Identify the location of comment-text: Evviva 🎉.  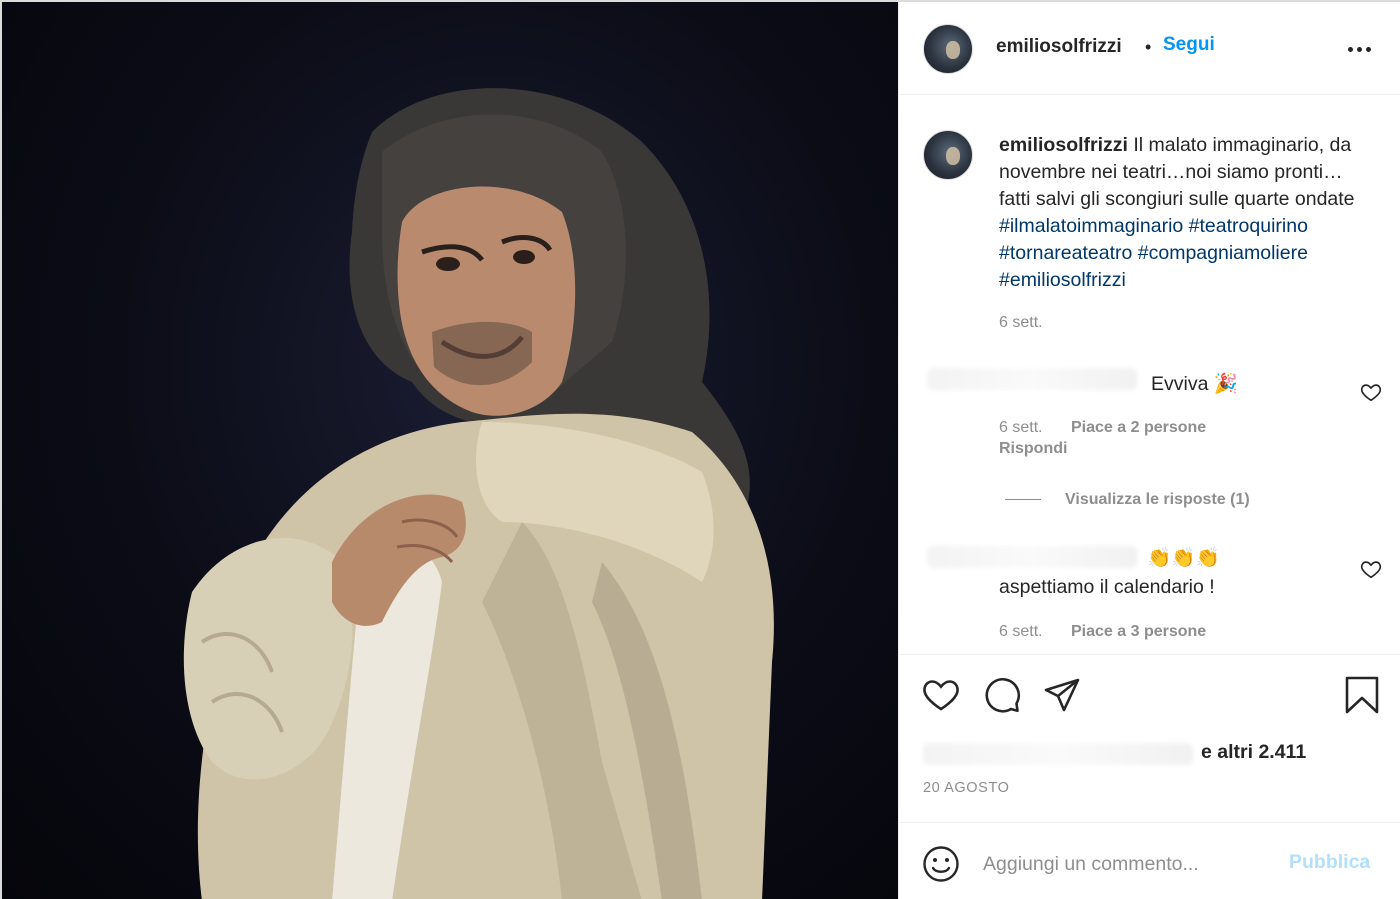
(1195, 384).